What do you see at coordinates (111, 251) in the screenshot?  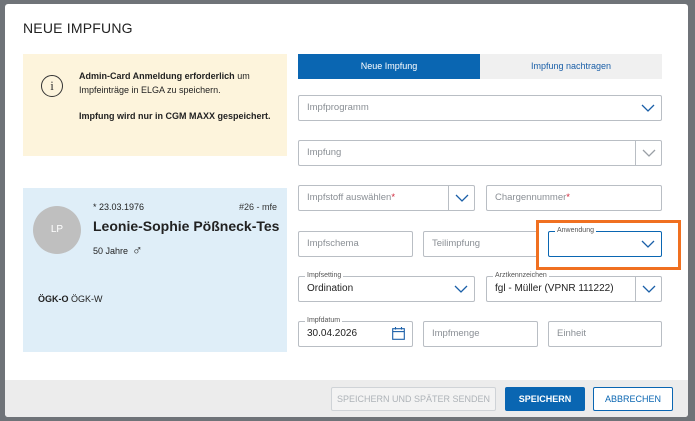 I see `patient-age: 50 Jahre` at bounding box center [111, 251].